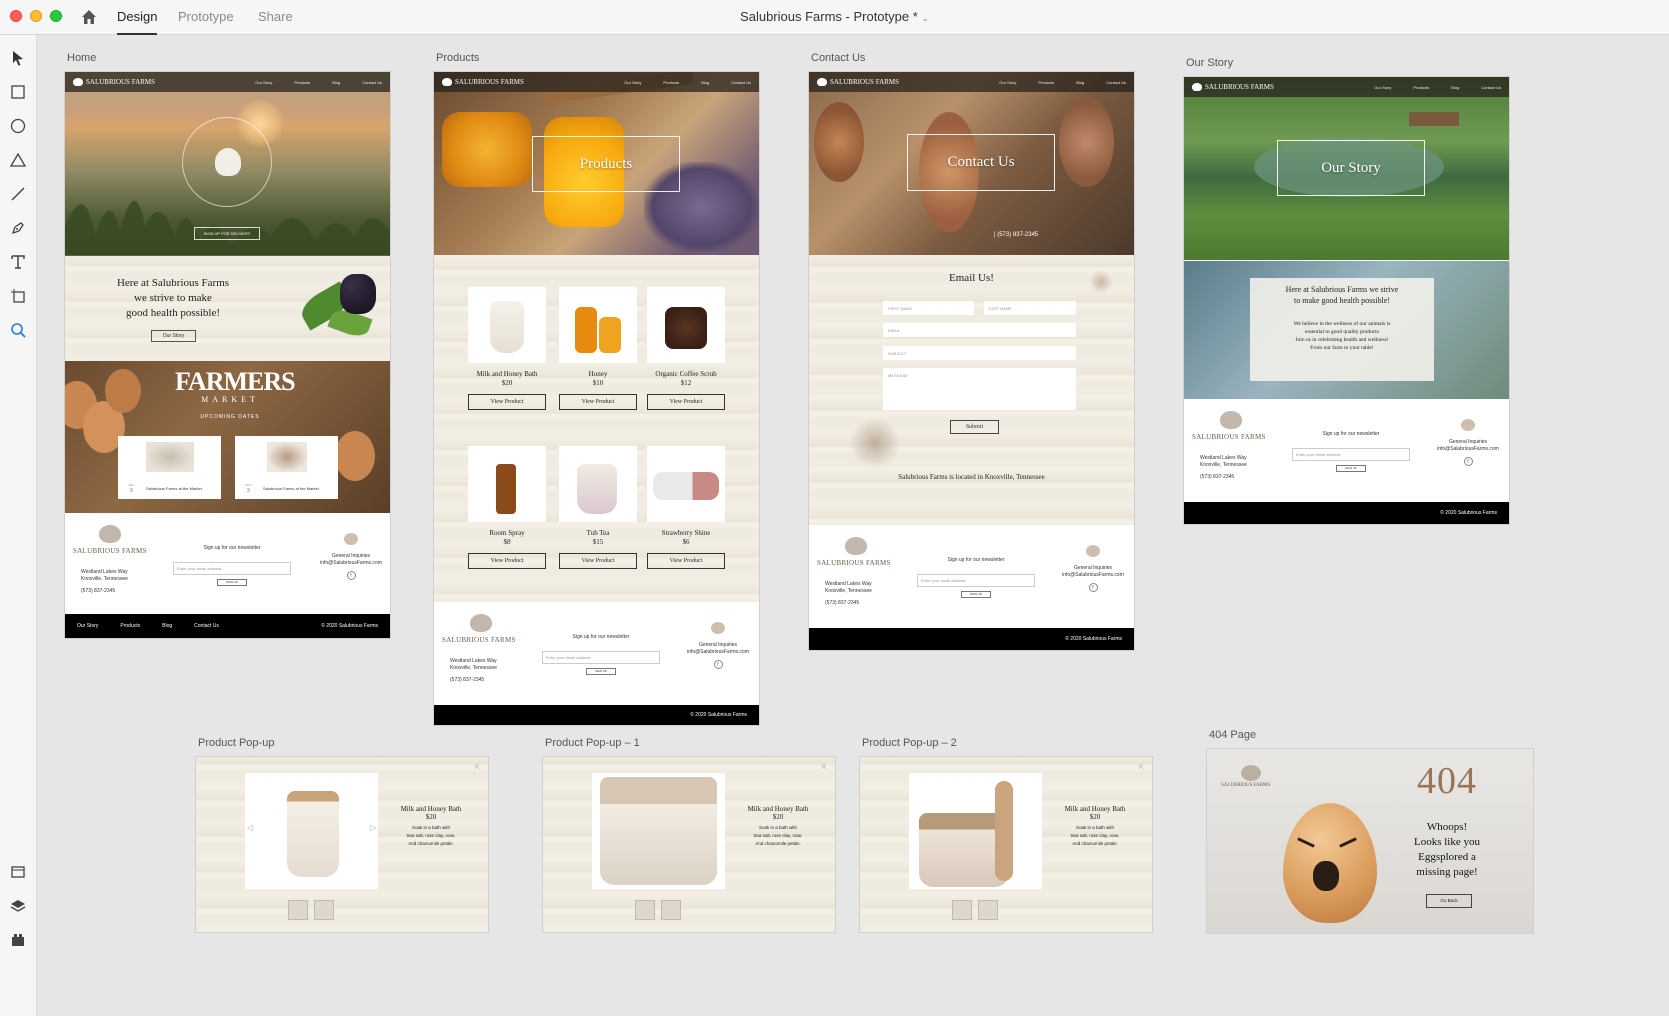 The image size is (1669, 1016). What do you see at coordinates (686, 507) in the screenshot?
I see `product-card: Strawberry Shine $6 View Product` at bounding box center [686, 507].